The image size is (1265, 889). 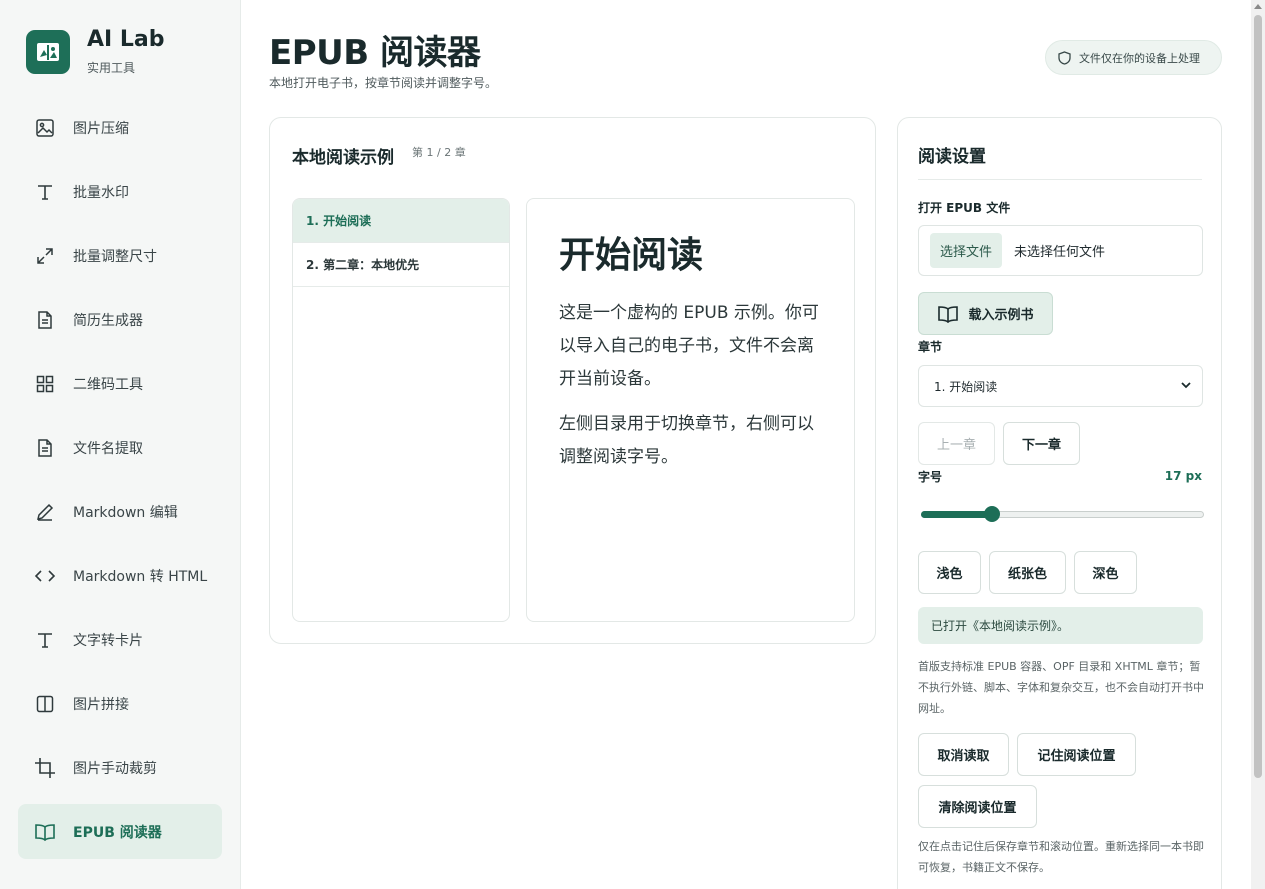 I want to click on code-icon, so click(x=45, y=576).